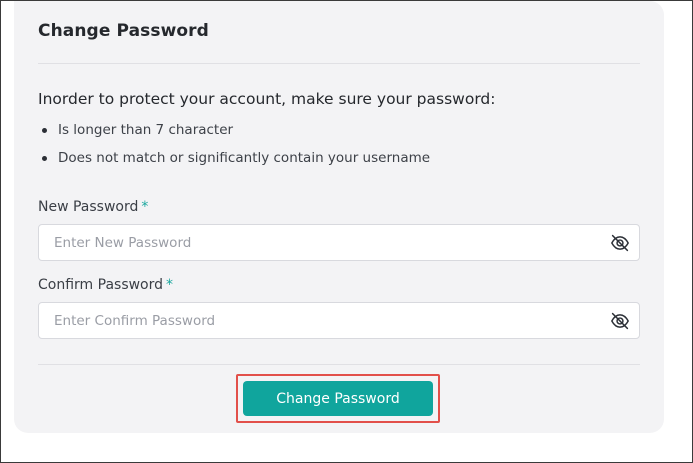 The height and width of the screenshot is (463, 693). I want to click on requirement-text: Is longer than 7 character, so click(146, 130).